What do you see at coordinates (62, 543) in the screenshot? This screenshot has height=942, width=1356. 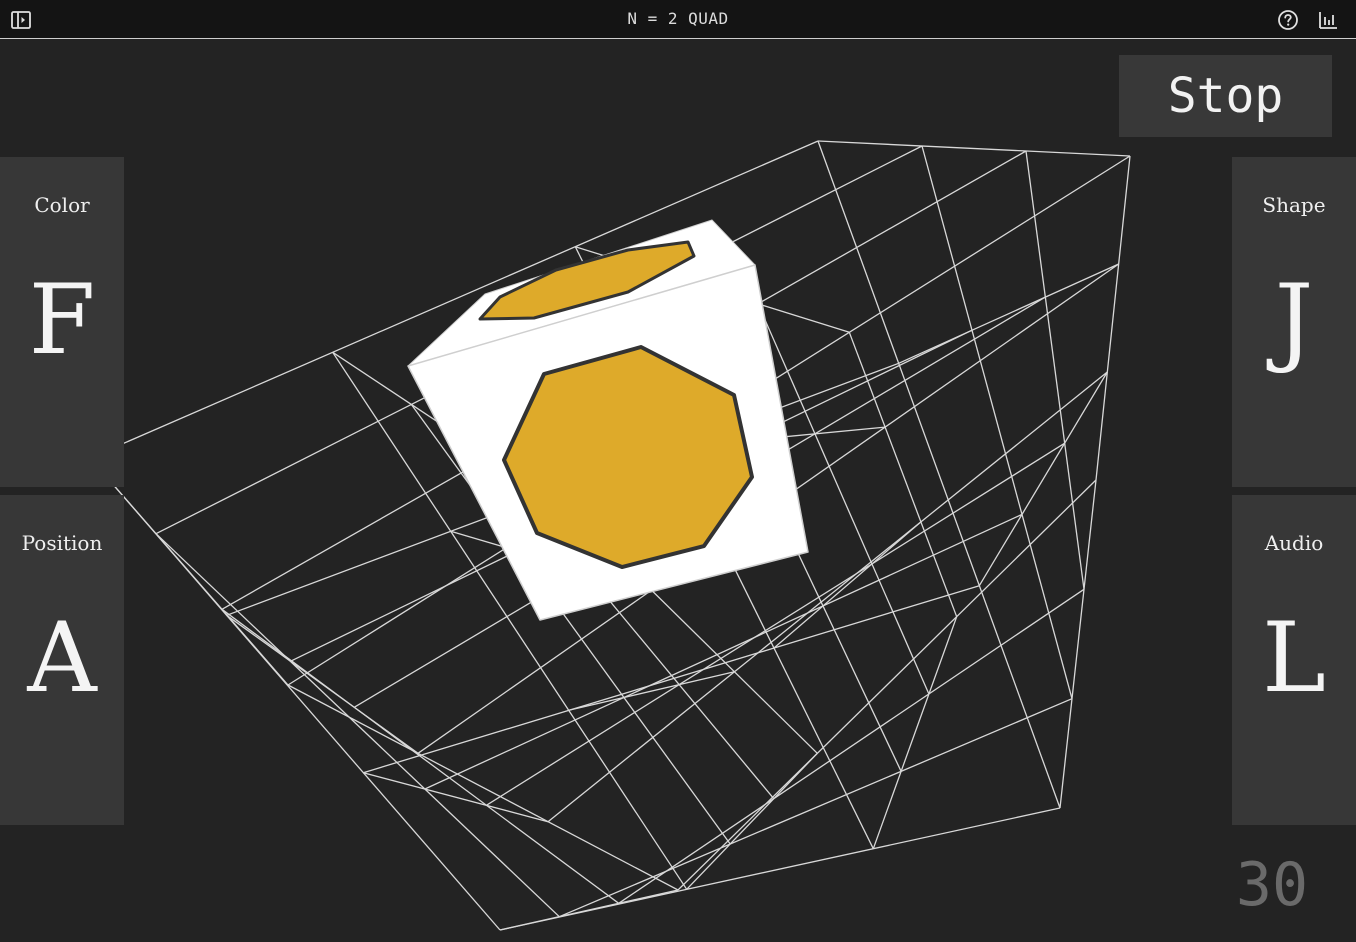 I see `position-label: Position` at bounding box center [62, 543].